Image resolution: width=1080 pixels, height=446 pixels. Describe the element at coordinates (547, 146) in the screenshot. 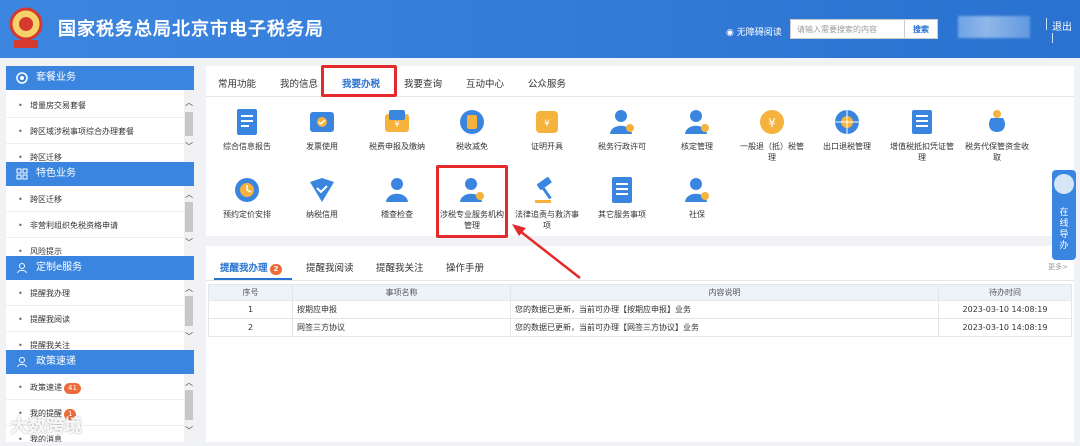

I see `tile-label: 证明开具` at that location.